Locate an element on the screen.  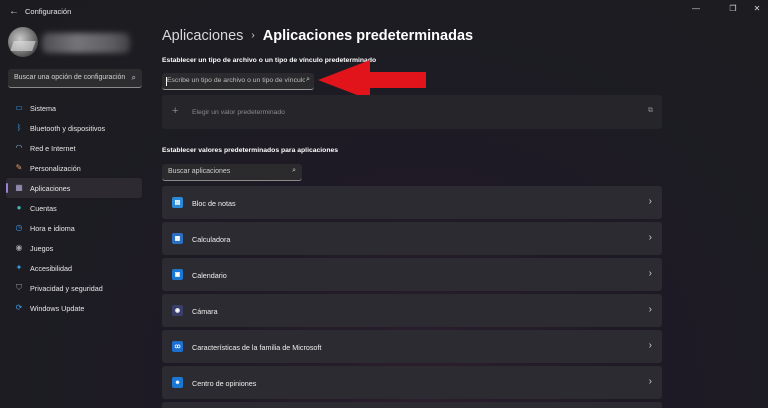
sidebar-item-red: ◠ Red e Internet is located at coordinates (74, 148).